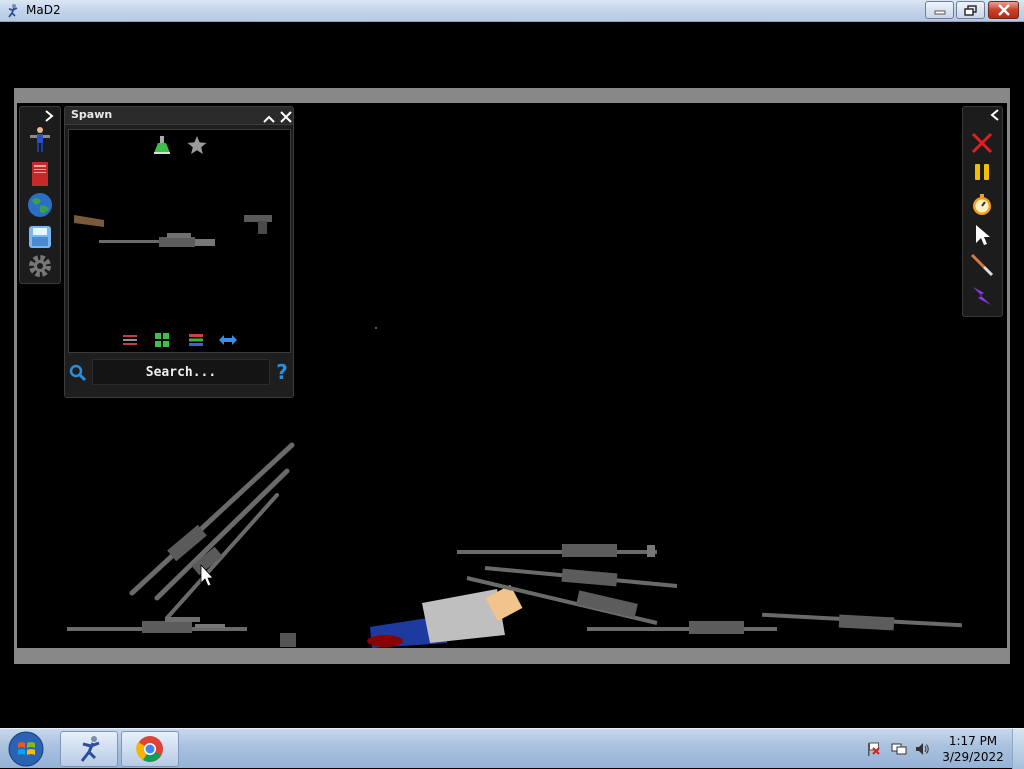  What do you see at coordinates (512, 748) in the screenshot?
I see `taskbar: 1:17 PM 3/29/2022` at bounding box center [512, 748].